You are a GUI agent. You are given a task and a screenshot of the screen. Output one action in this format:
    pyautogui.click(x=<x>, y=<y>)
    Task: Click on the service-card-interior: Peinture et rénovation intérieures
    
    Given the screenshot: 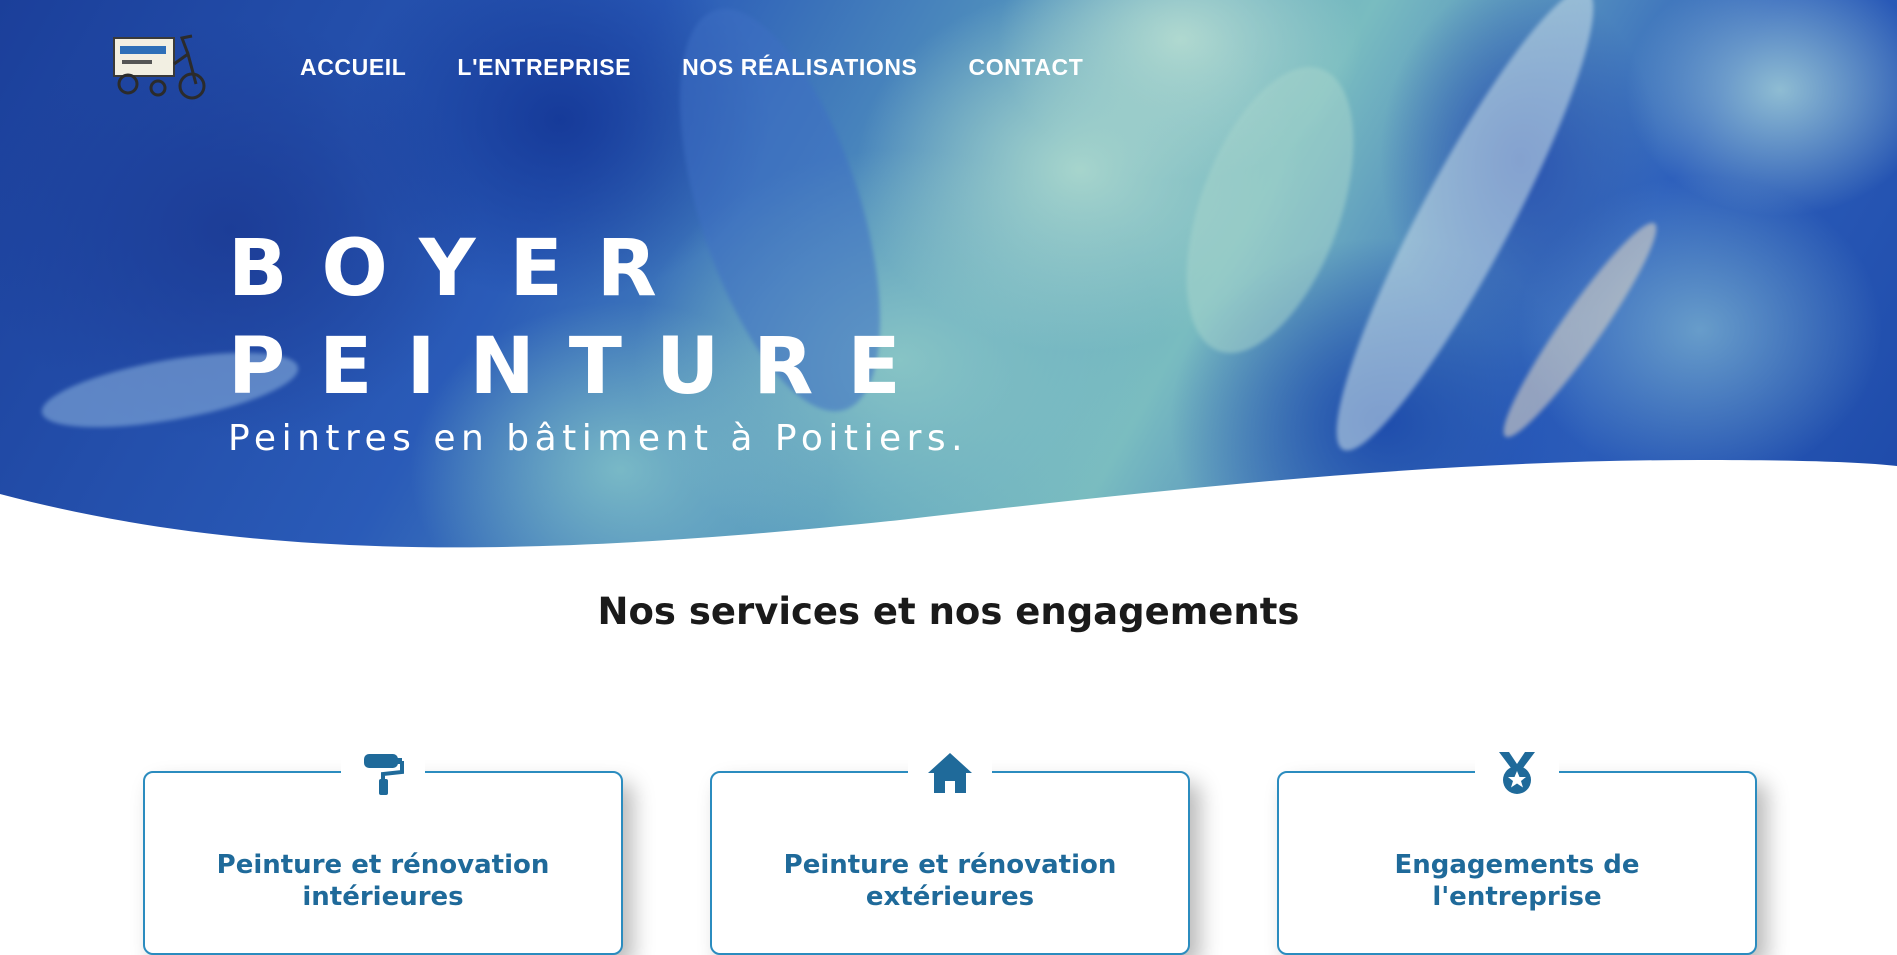 What is the action you would take?
    pyautogui.click(x=383, y=851)
    